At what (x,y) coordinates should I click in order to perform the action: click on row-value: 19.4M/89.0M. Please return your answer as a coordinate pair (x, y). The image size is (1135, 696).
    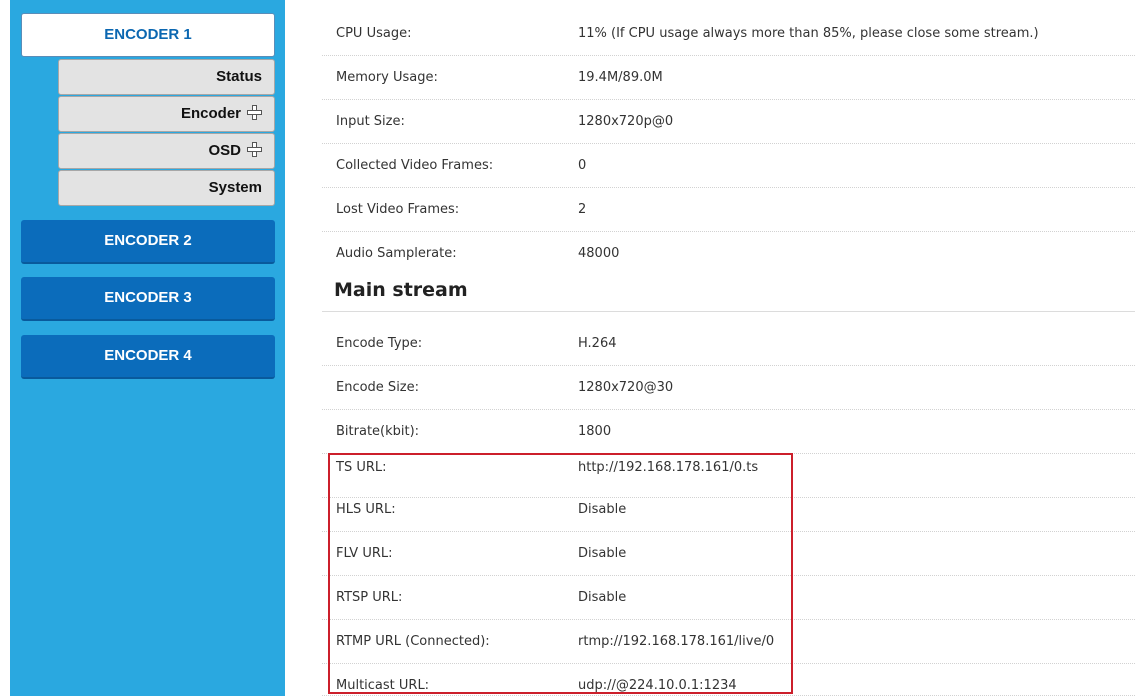
    Looking at the image, I should click on (620, 77).